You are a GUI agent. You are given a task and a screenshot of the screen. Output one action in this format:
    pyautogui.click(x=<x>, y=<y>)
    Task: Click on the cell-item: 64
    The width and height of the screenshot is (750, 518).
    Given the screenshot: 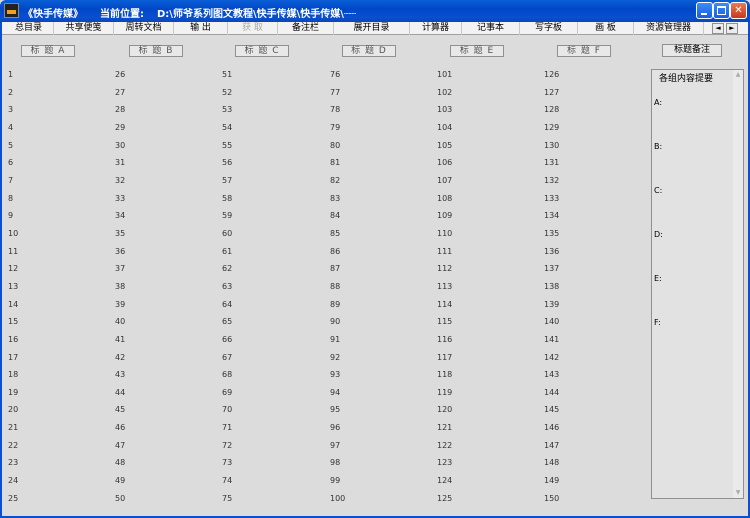 What is the action you would take?
    pyautogui.click(x=227, y=305)
    